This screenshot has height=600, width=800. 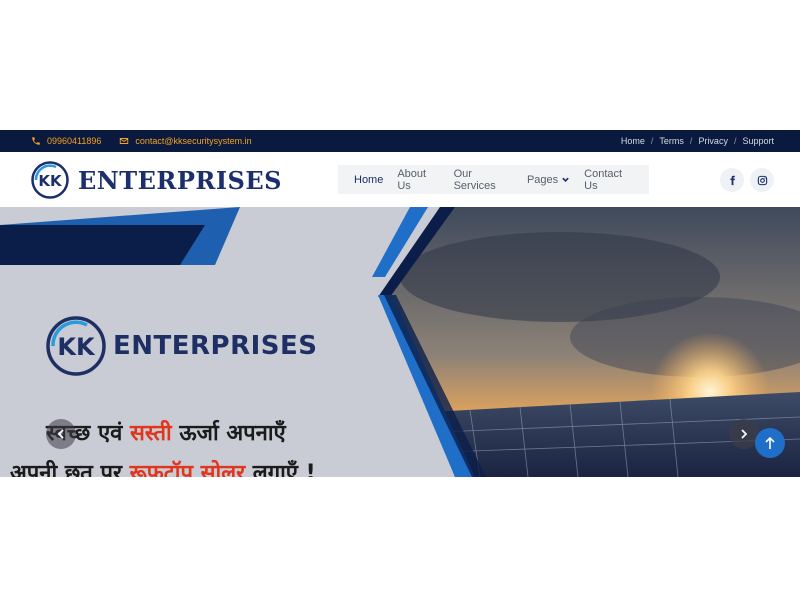 I want to click on headline-part: ऊर्जा अपनाएँ, so click(x=228, y=433).